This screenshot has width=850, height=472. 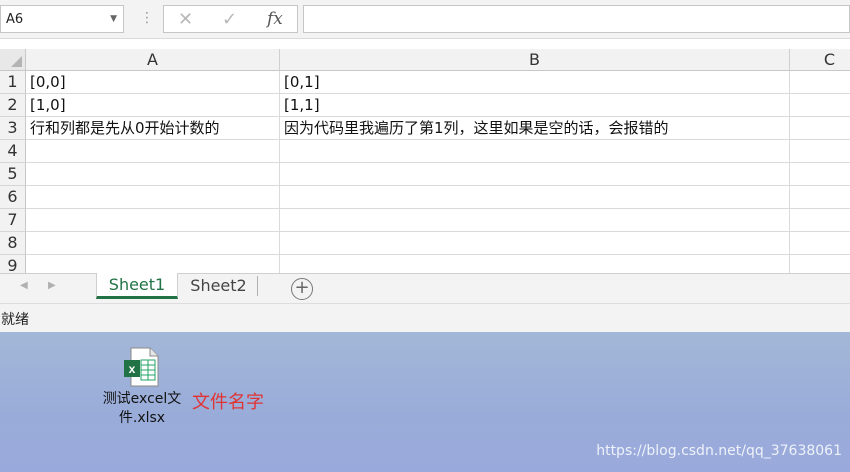 I want to click on row-header-1: 1, so click(x=13, y=82).